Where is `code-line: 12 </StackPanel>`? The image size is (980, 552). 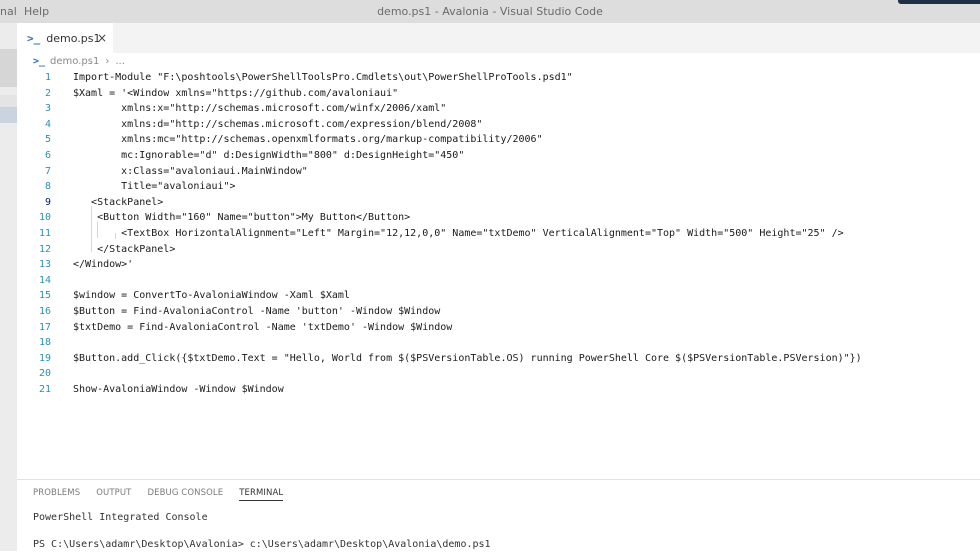
code-line: 12 </StackPanel> is located at coordinates (498, 250).